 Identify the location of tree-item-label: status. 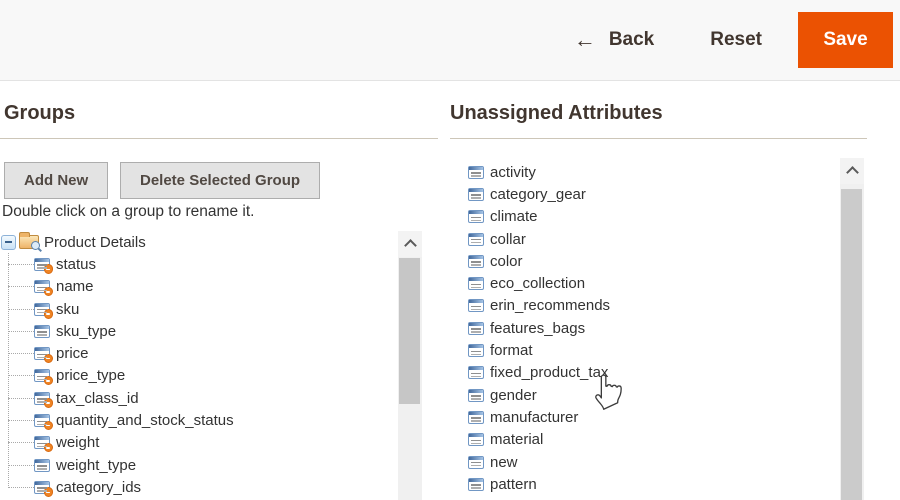
(76, 264).